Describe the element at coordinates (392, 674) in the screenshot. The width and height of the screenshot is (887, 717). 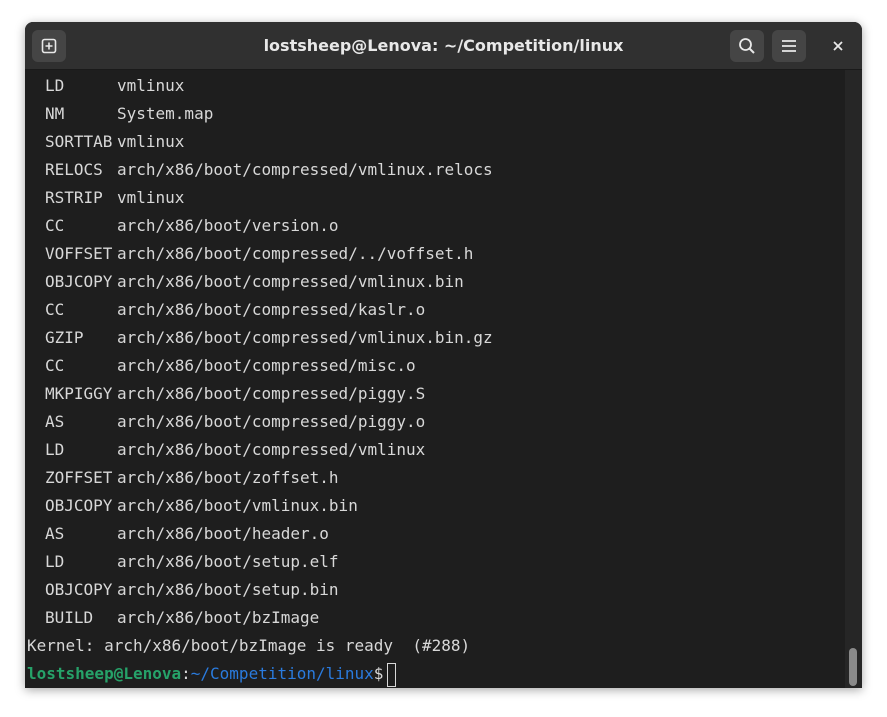
I see `text-cursor` at that location.